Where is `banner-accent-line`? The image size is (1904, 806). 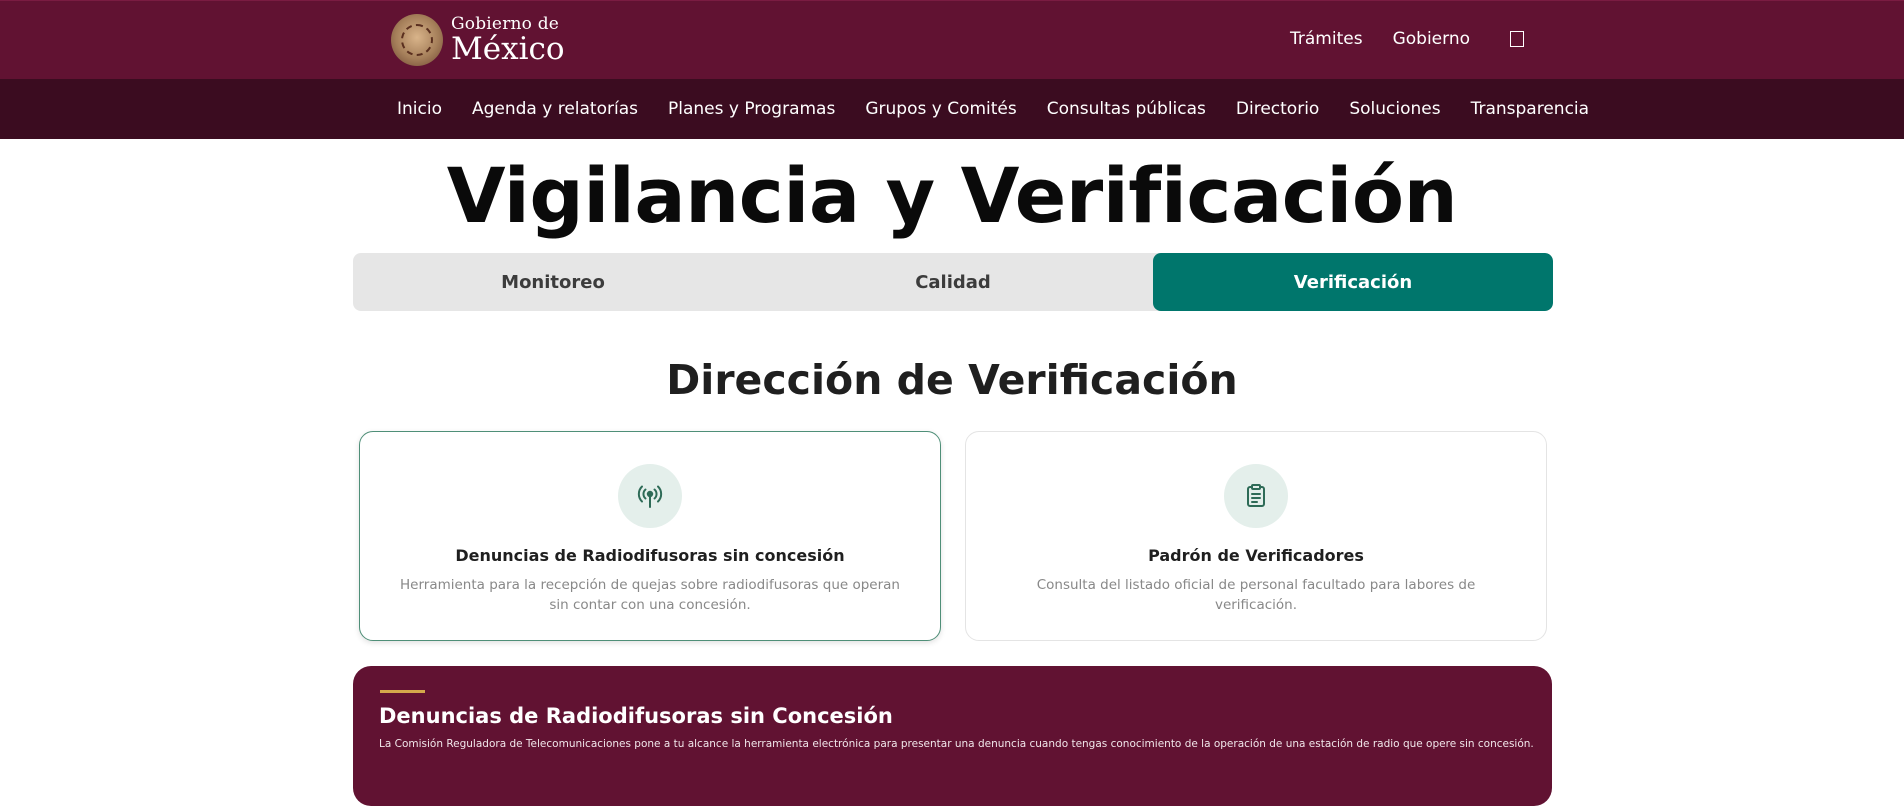
banner-accent-line is located at coordinates (402, 691).